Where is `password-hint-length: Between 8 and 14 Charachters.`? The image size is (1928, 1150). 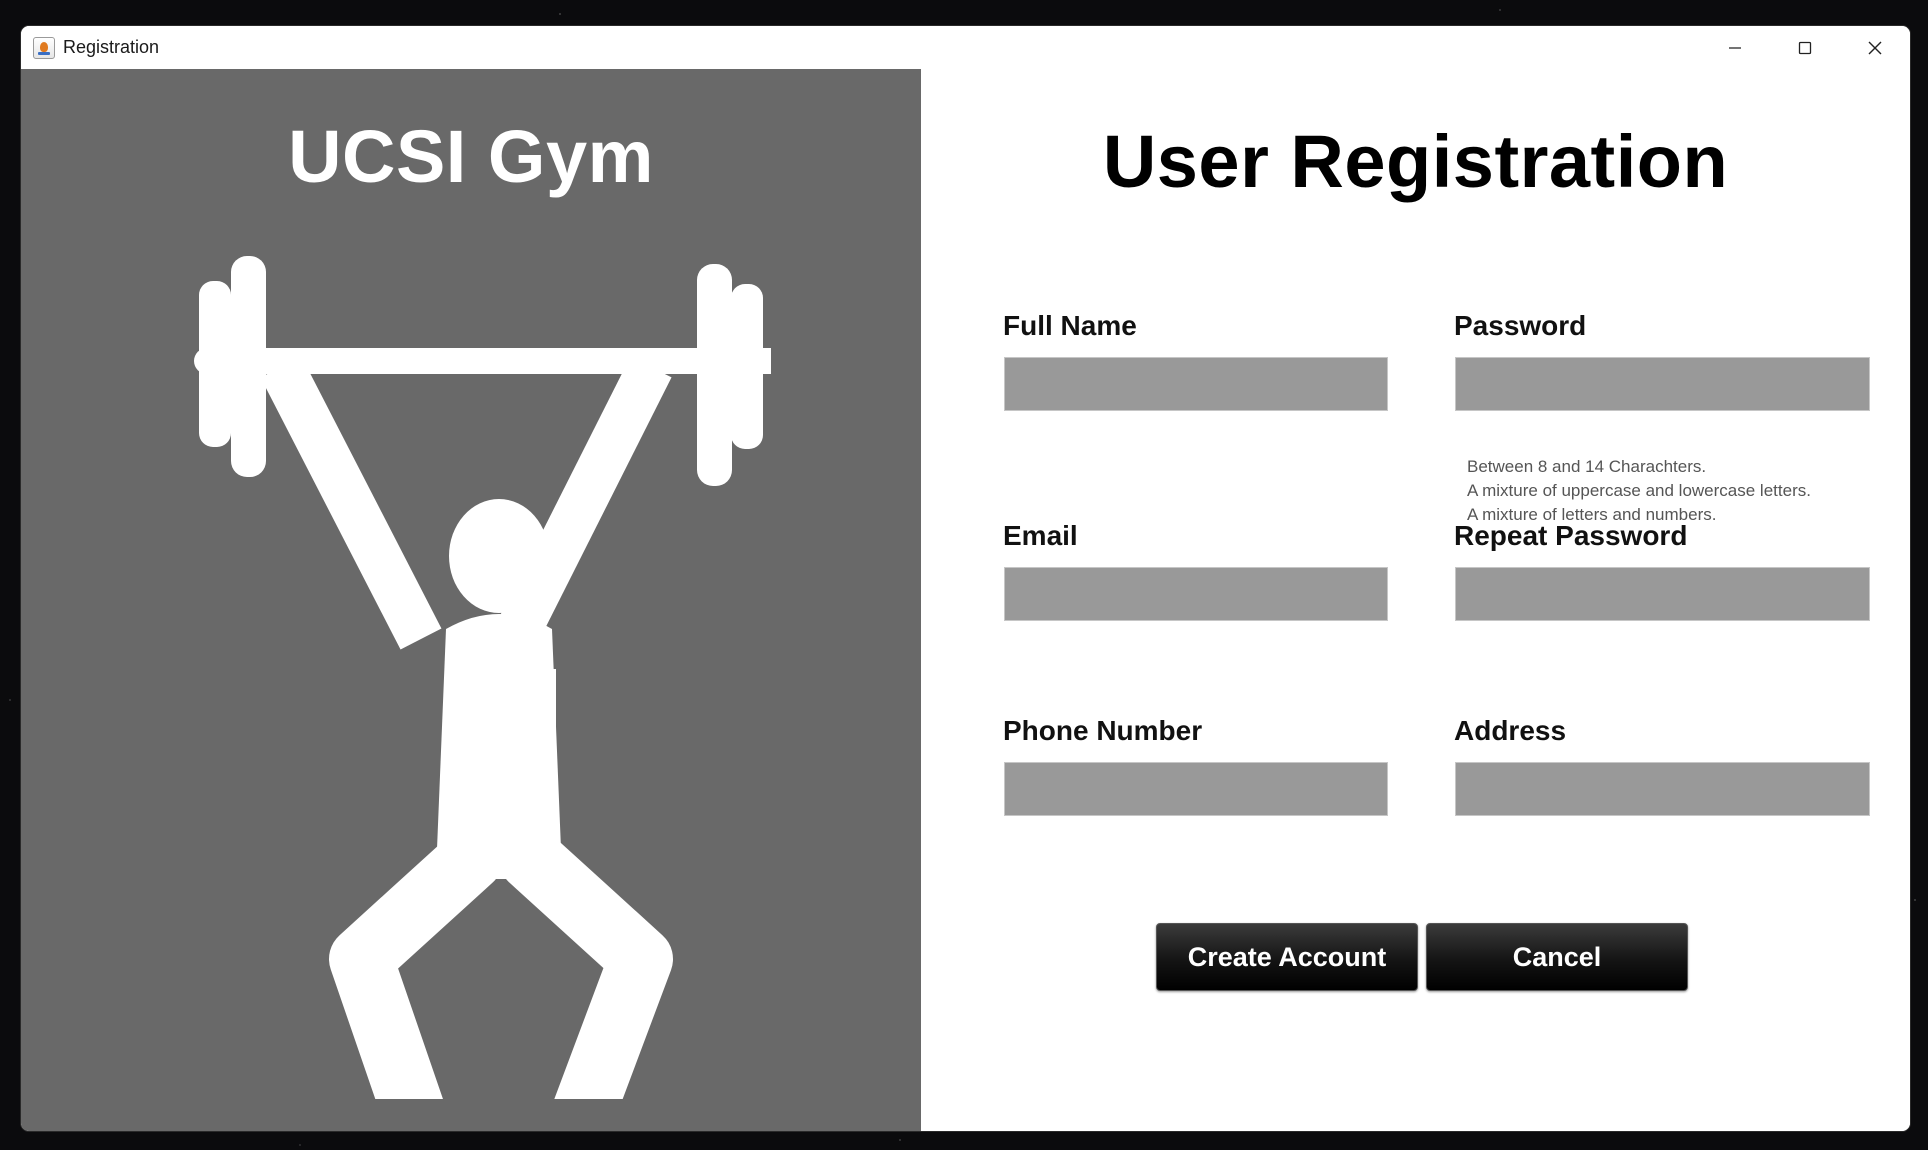
password-hint-length: Between 8 and 14 Charachters. is located at coordinates (1587, 466).